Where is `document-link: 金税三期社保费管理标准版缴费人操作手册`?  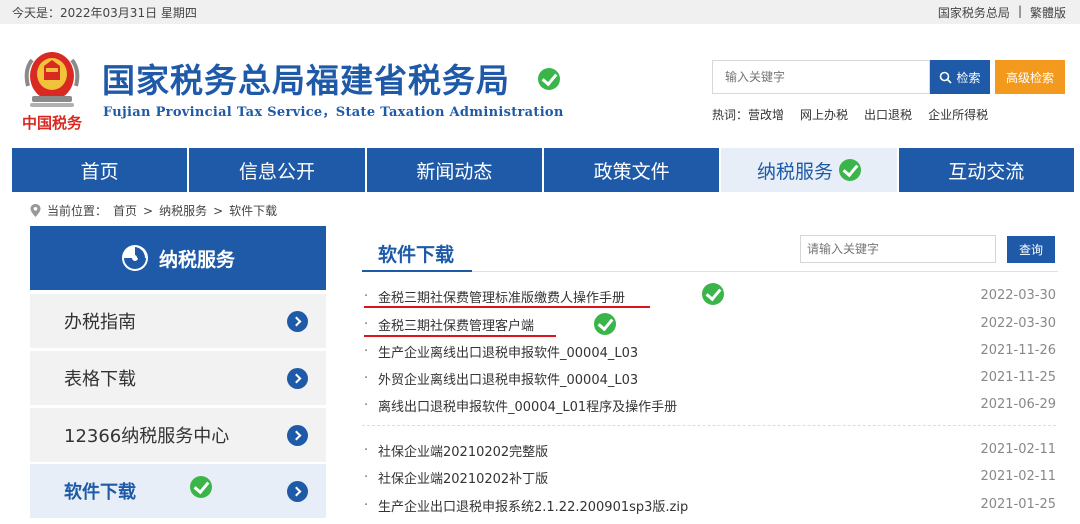
document-link: 金税三期社保费管理标准版缴费人操作手册 is located at coordinates (501, 296).